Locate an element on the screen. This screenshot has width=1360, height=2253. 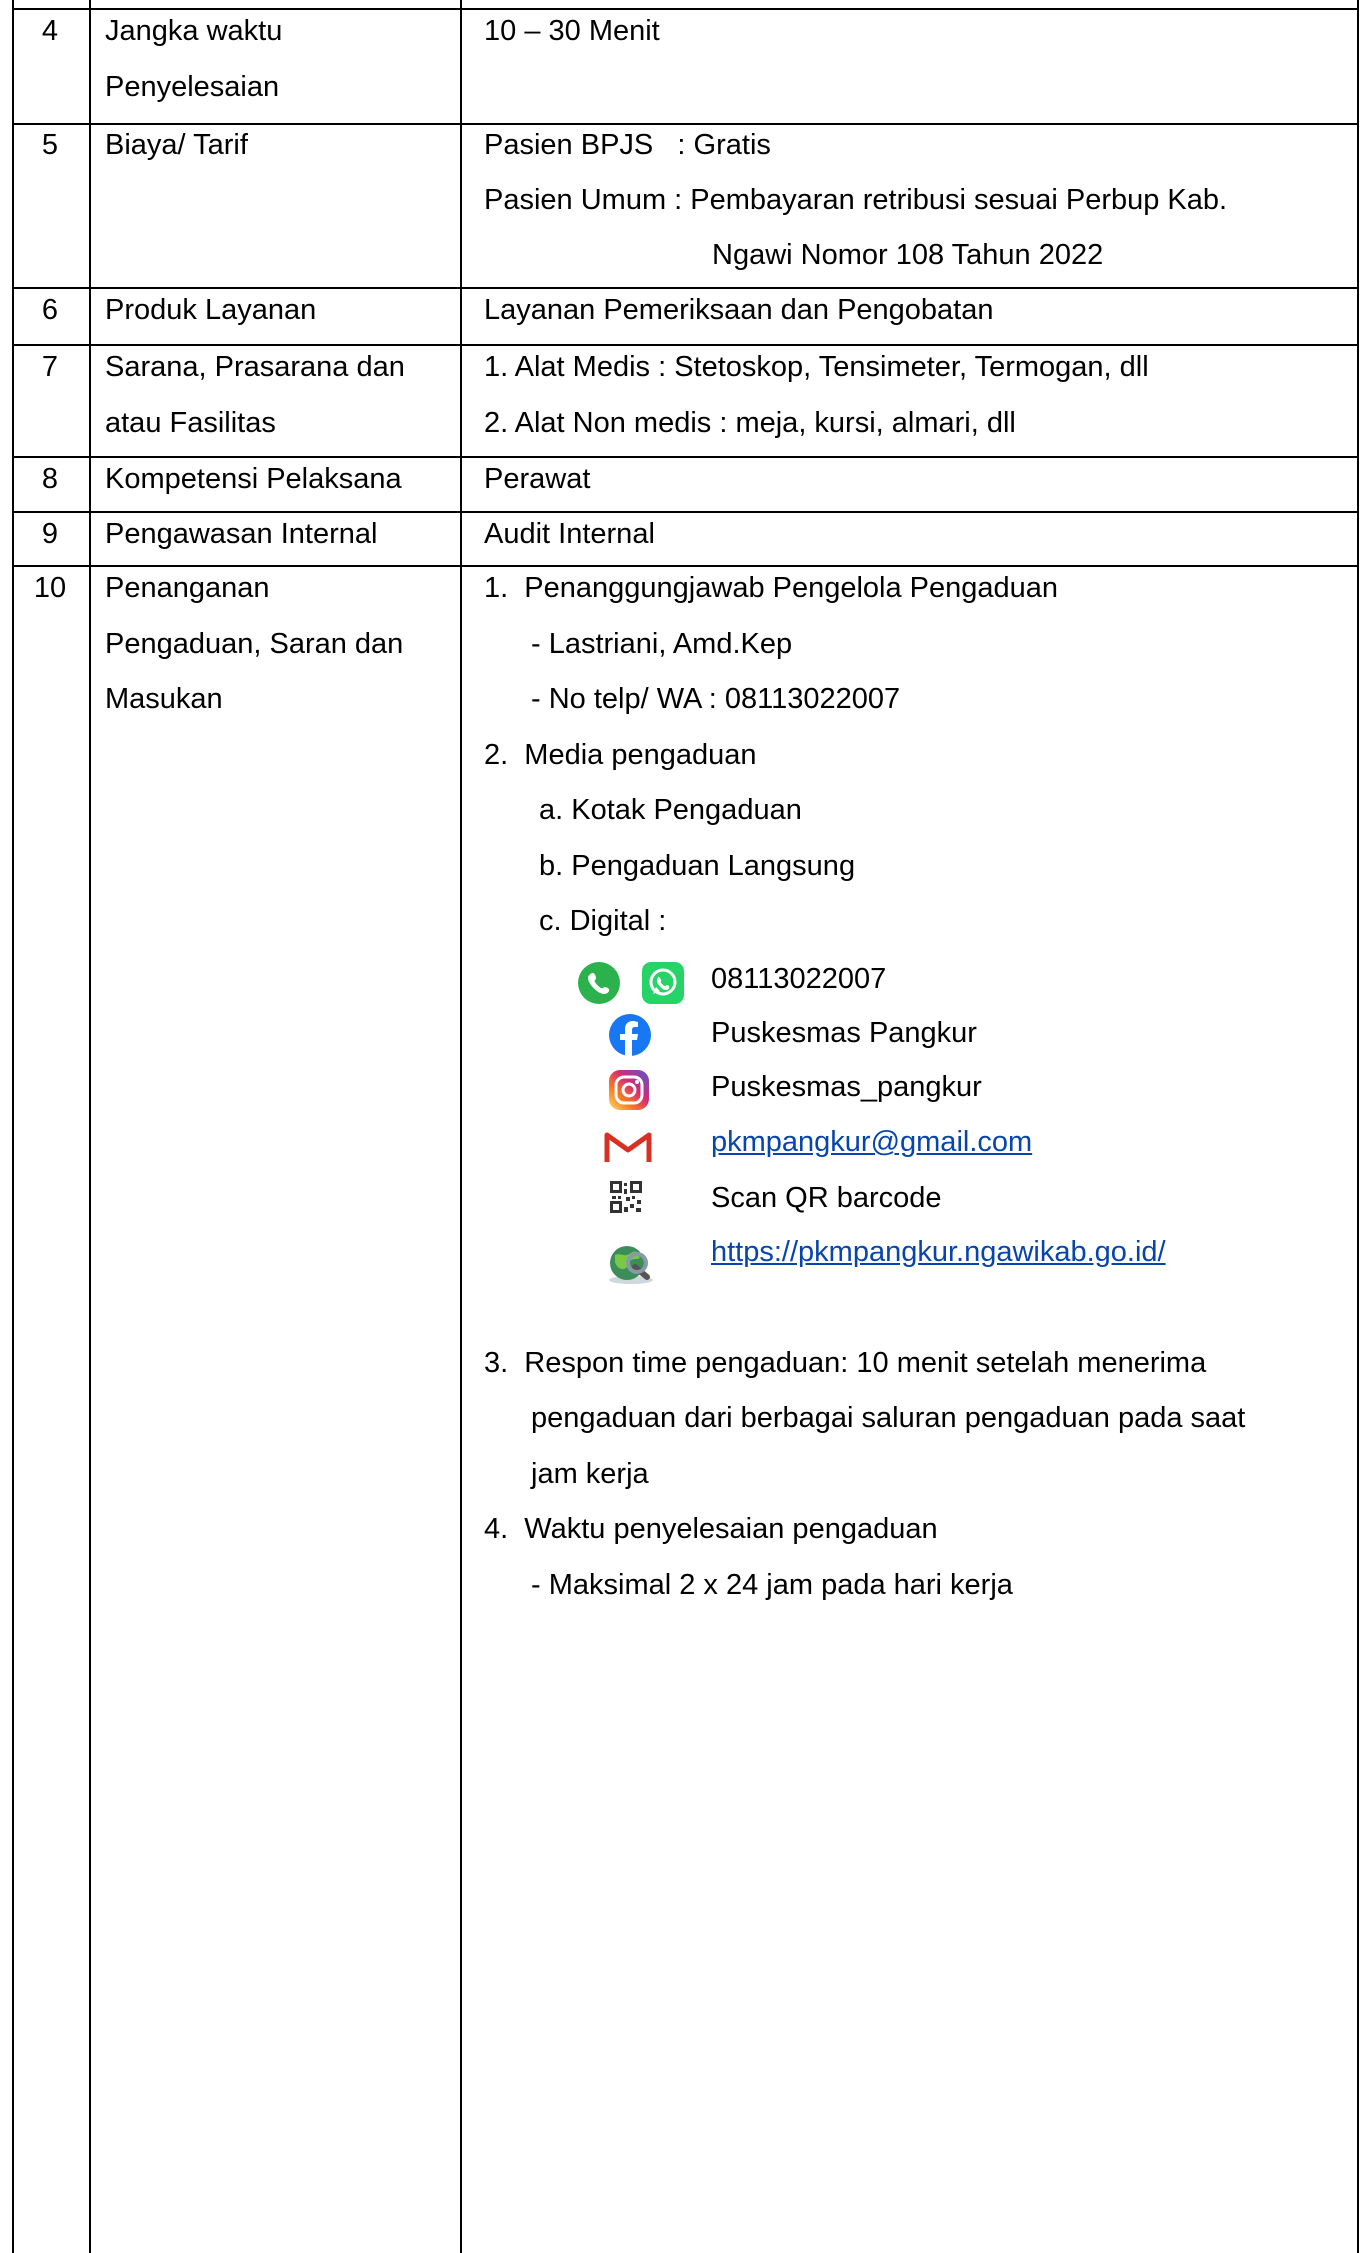
row-label: Penanganan is located at coordinates (187, 588).